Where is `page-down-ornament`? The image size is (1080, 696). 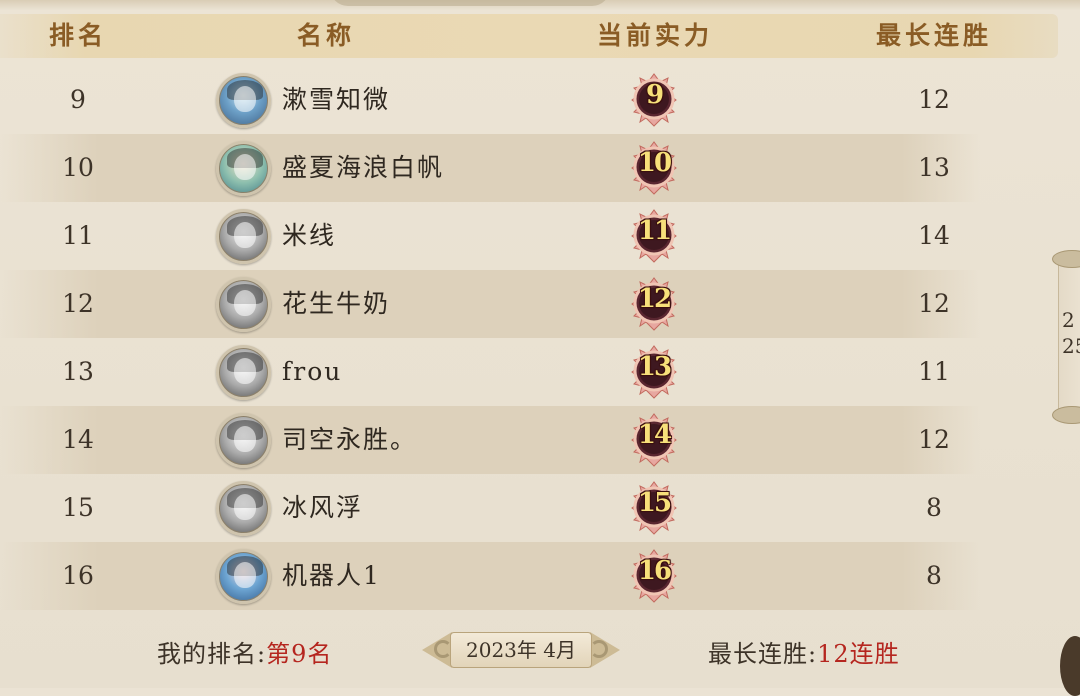
page-down-ornament is located at coordinates (1066, 415).